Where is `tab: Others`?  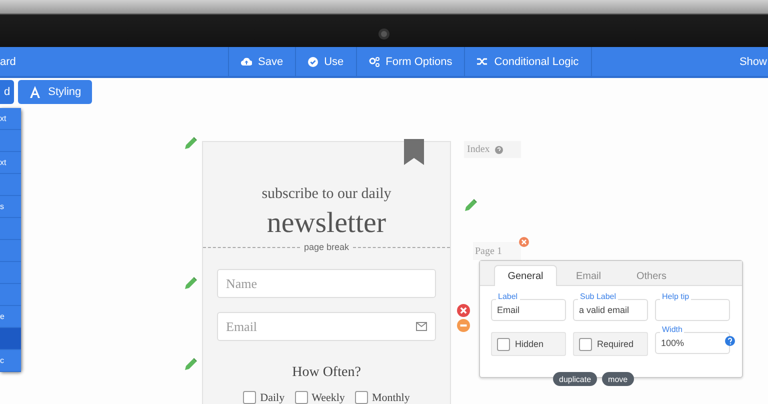
tab: Others is located at coordinates (651, 275).